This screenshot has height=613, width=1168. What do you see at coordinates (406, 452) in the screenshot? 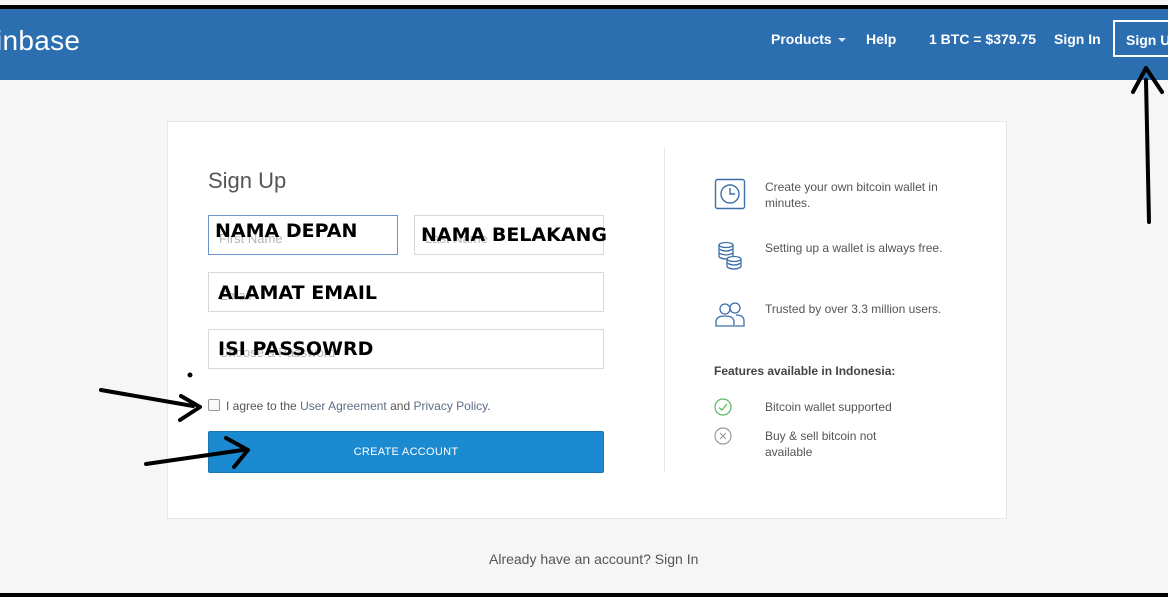
I see `create-account-button: CREATE ACCOUNT` at bounding box center [406, 452].